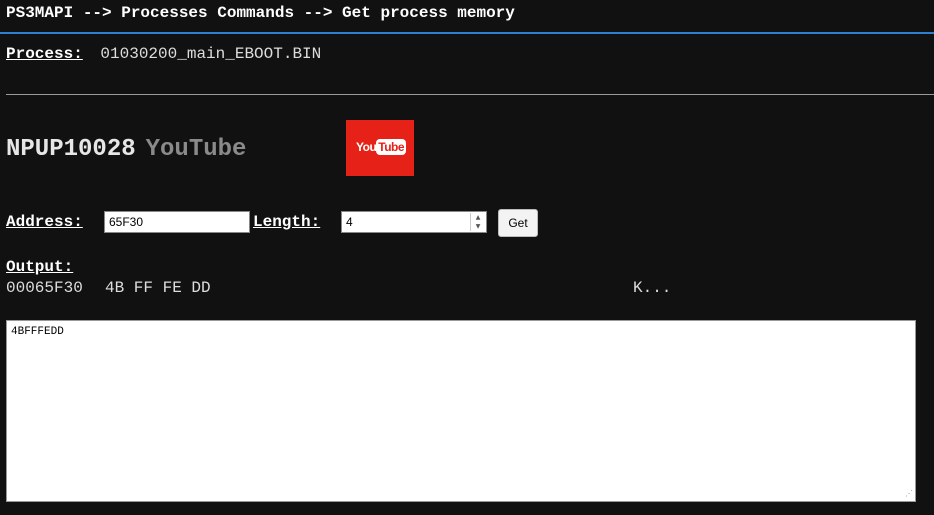 The height and width of the screenshot is (515, 934). What do you see at coordinates (478, 226) in the screenshot?
I see `spin-down-icon: ▼` at bounding box center [478, 226].